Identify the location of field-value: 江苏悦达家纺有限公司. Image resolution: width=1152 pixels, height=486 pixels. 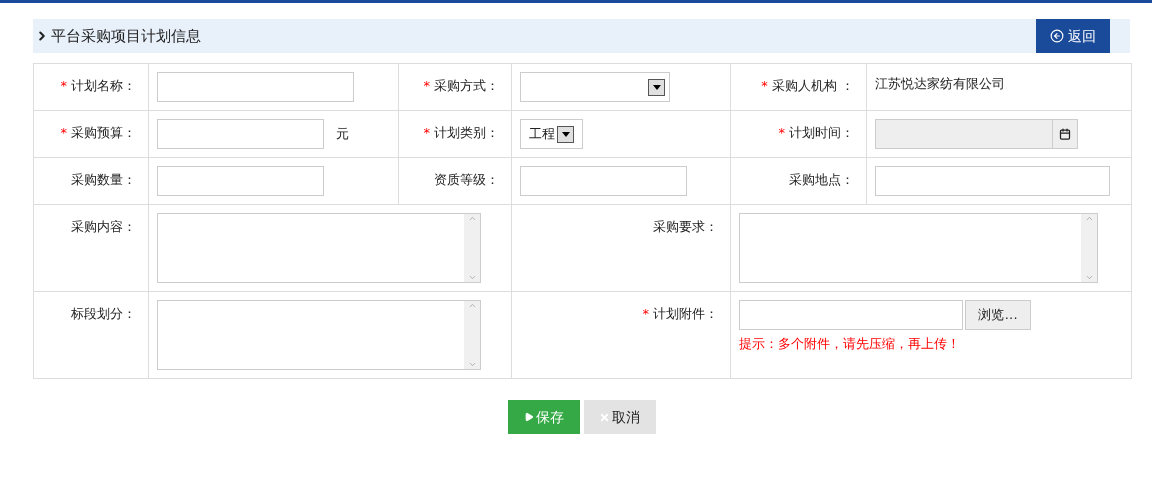
(940, 84).